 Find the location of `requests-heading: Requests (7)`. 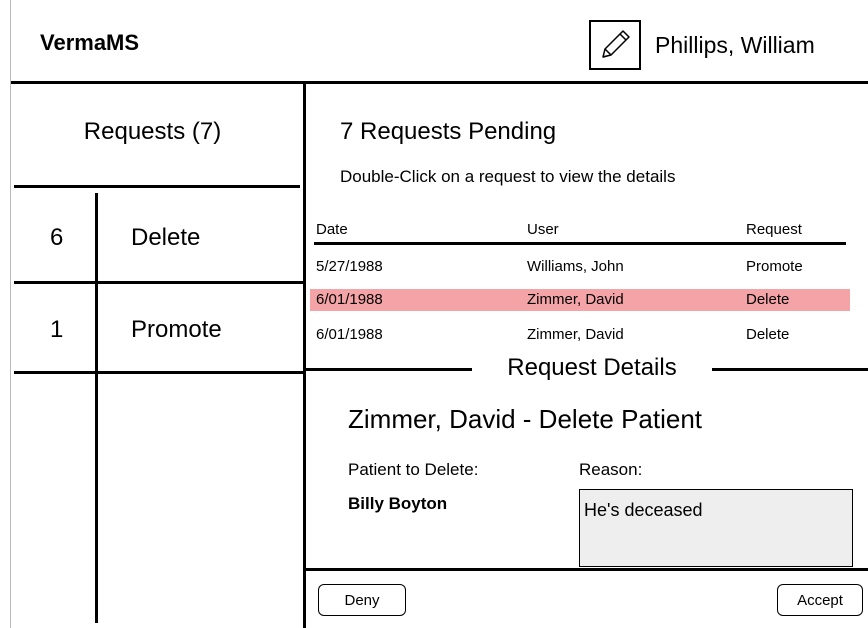

requests-heading: Requests (7) is located at coordinates (152, 131).